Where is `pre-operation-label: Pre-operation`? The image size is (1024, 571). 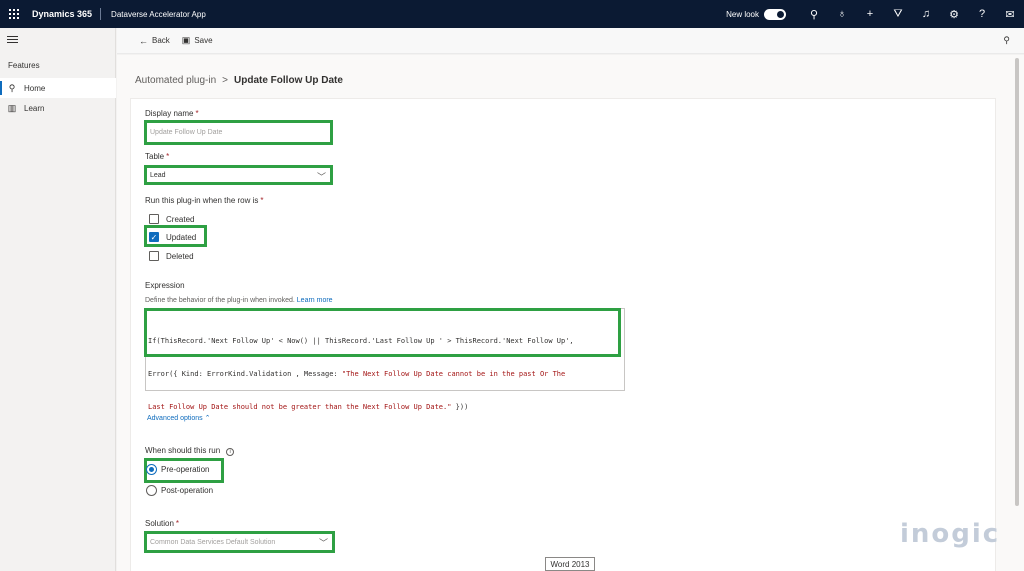 pre-operation-label: Pre-operation is located at coordinates (185, 469).